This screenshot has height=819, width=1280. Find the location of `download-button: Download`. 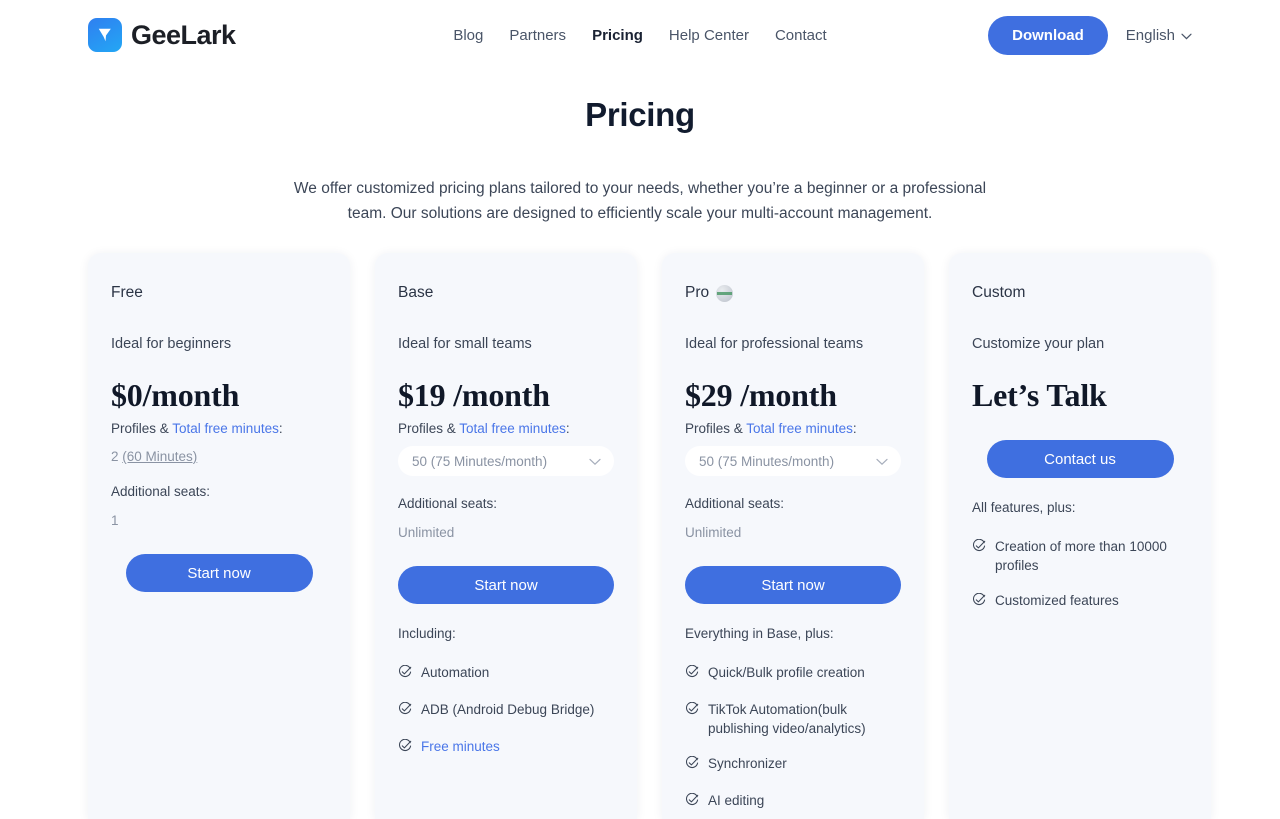

download-button: Download is located at coordinates (1048, 35).